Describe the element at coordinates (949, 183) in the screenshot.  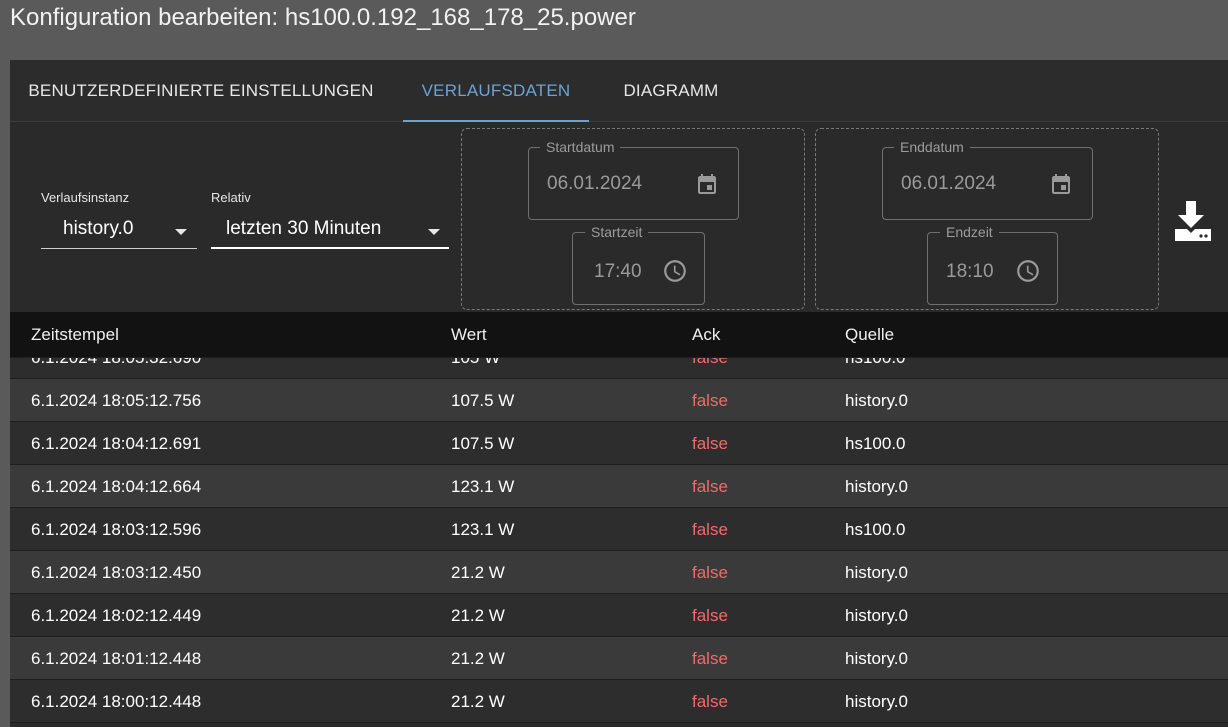
I see `end-date-value: 06.01.2024` at that location.